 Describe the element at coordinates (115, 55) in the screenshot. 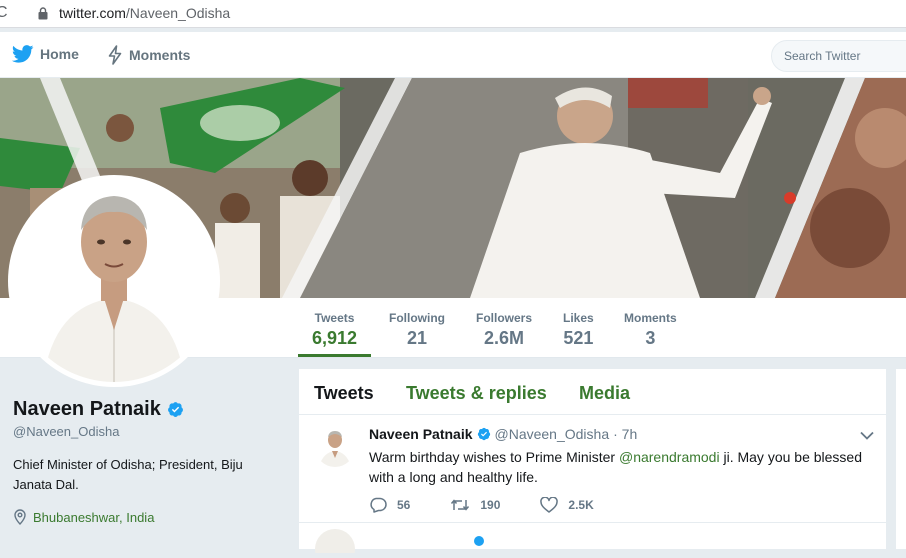

I see `lightning-icon` at that location.